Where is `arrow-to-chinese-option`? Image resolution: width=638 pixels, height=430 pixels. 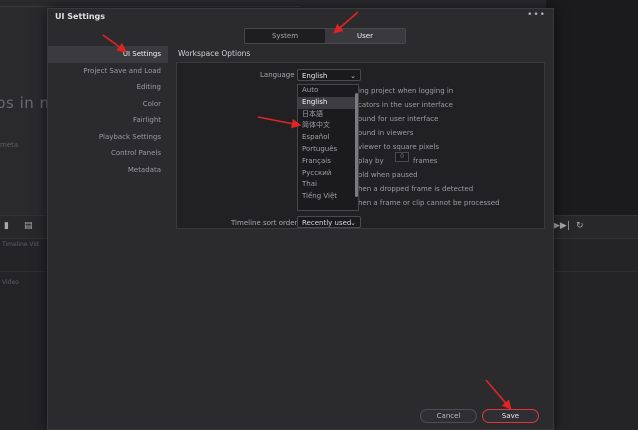 arrow-to-chinese-option is located at coordinates (279, 122).